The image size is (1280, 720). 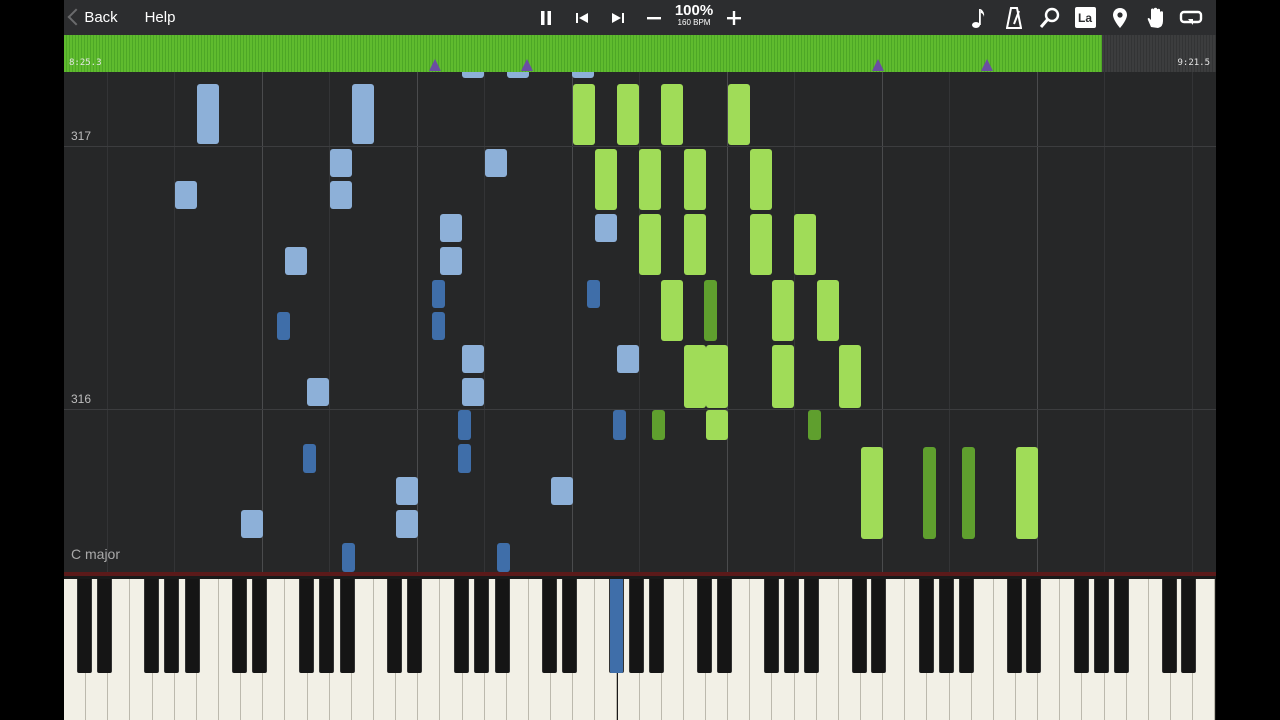 What do you see at coordinates (734, 17) in the screenshot?
I see `tempo-increase-button` at bounding box center [734, 17].